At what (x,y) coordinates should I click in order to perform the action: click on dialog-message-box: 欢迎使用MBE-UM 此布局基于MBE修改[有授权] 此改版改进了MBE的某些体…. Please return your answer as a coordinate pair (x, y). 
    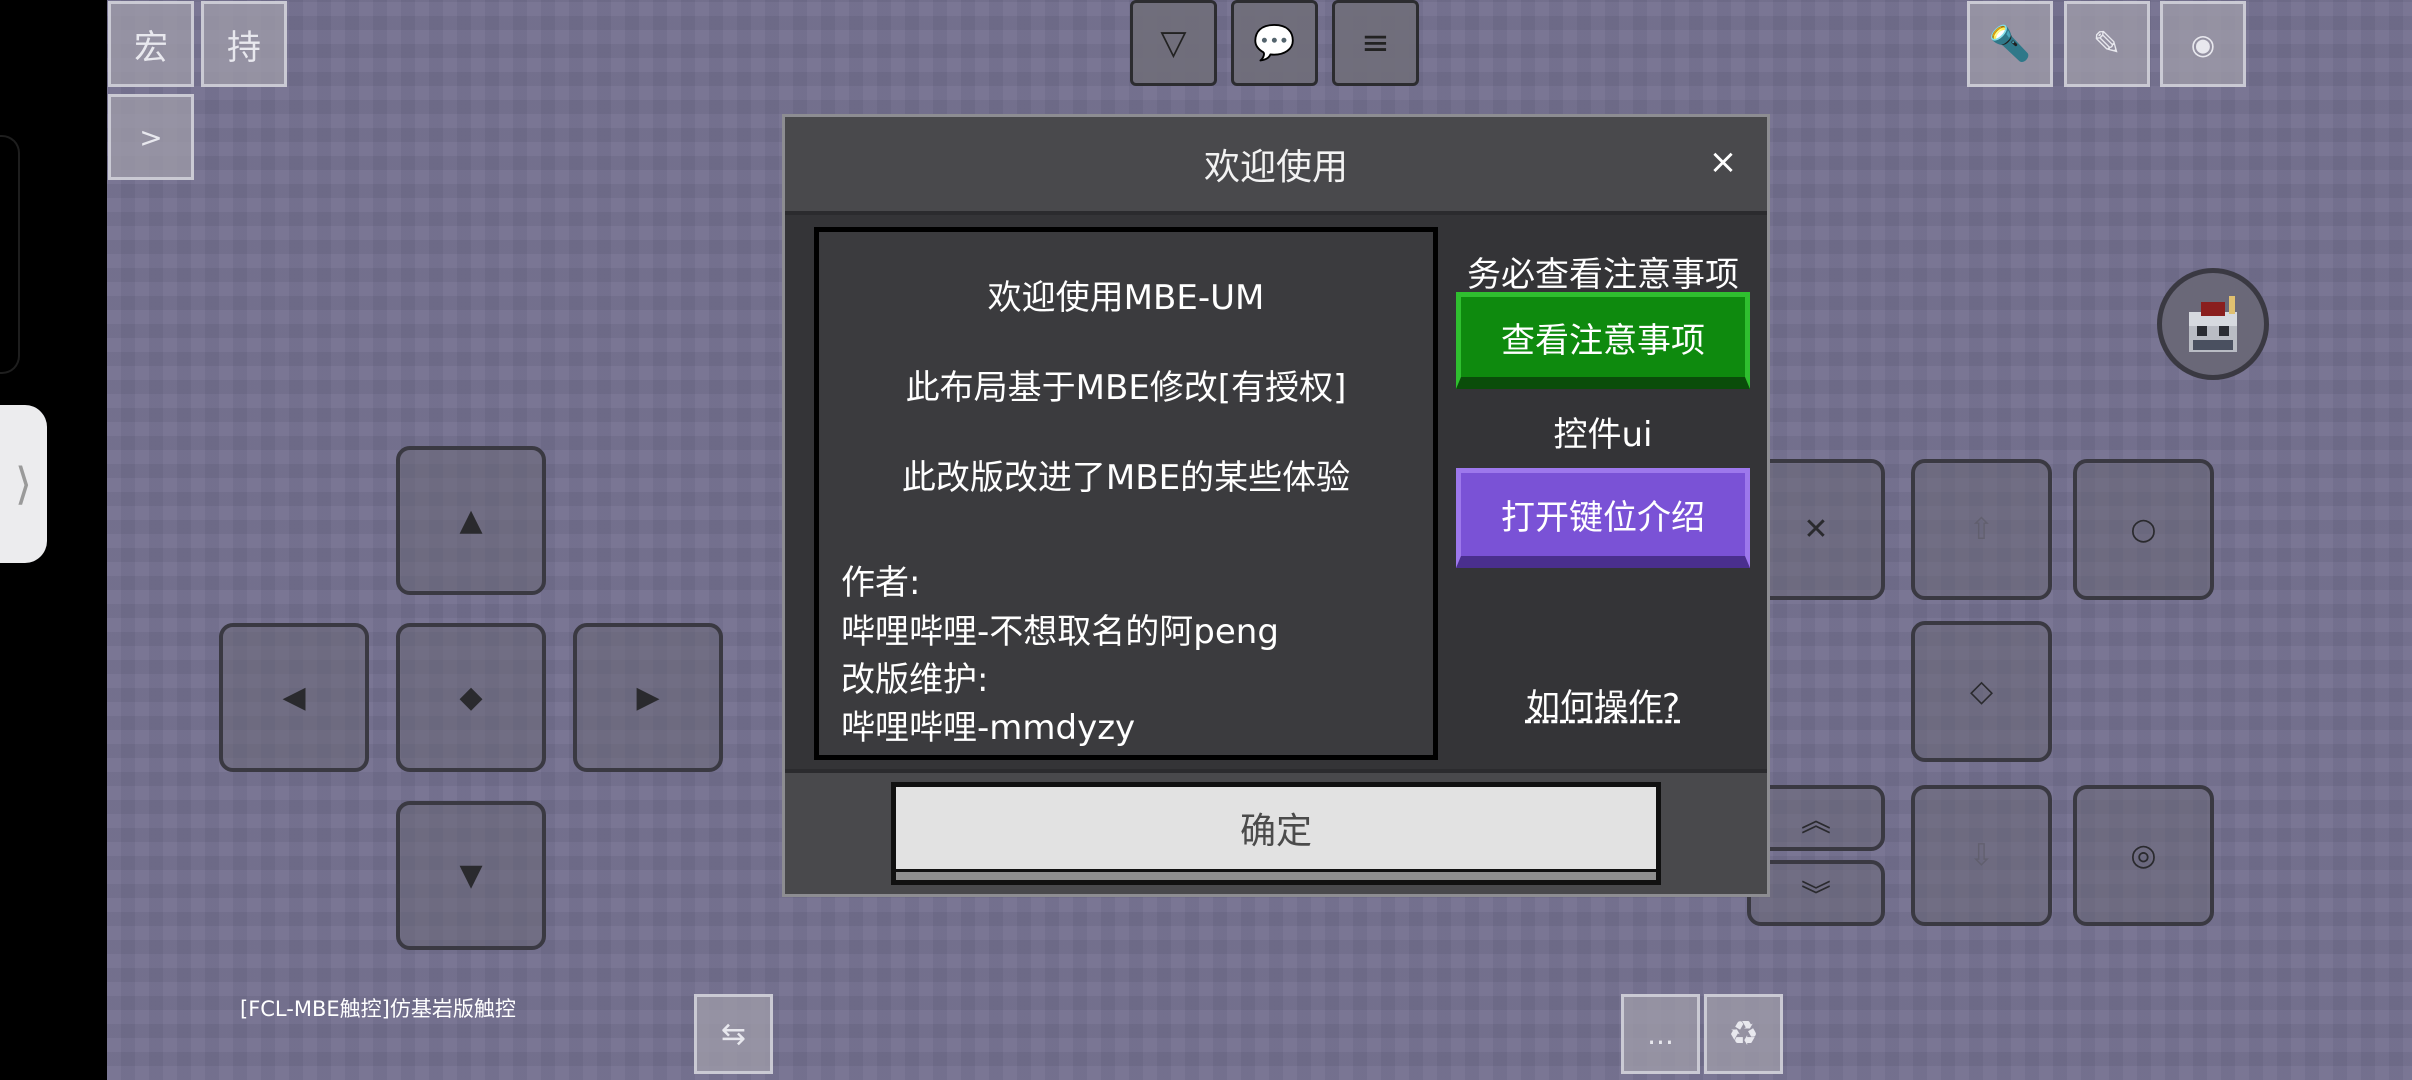
    Looking at the image, I should click on (1126, 493).